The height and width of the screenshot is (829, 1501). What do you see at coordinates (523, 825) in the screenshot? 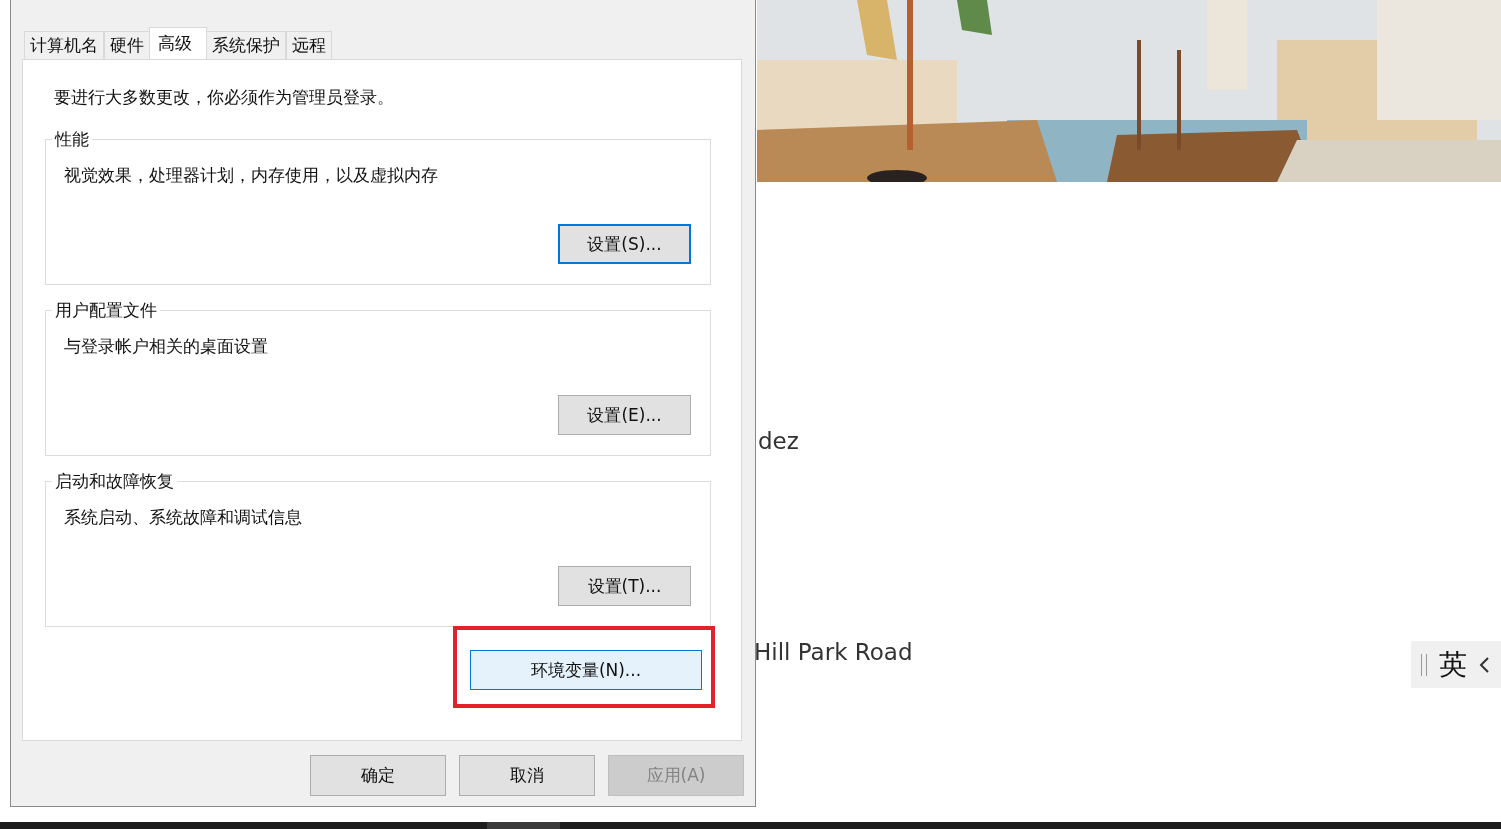
I see `taskbar-item` at bounding box center [523, 825].